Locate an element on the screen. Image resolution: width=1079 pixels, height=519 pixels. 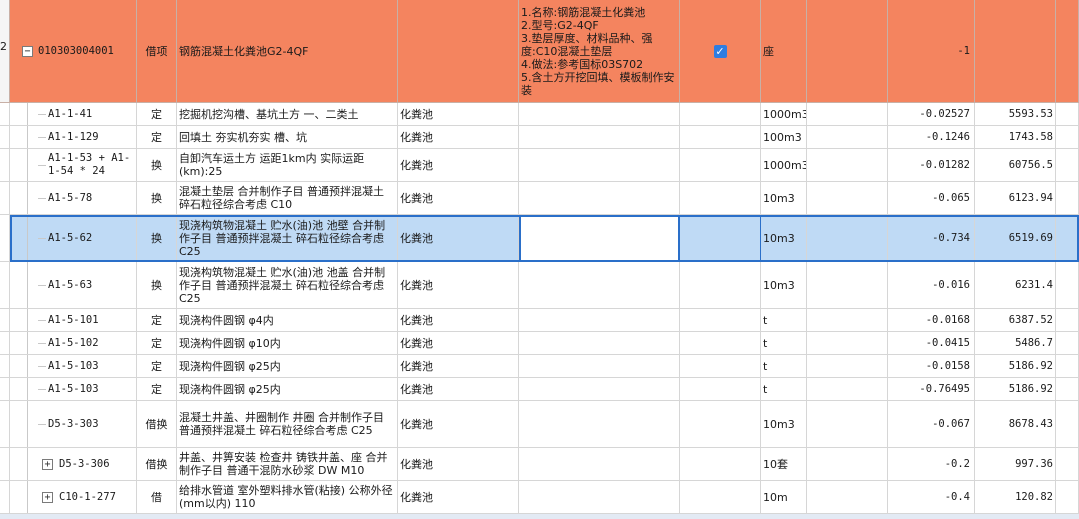
bill-unit: 座 is located at coordinates (784, 51).